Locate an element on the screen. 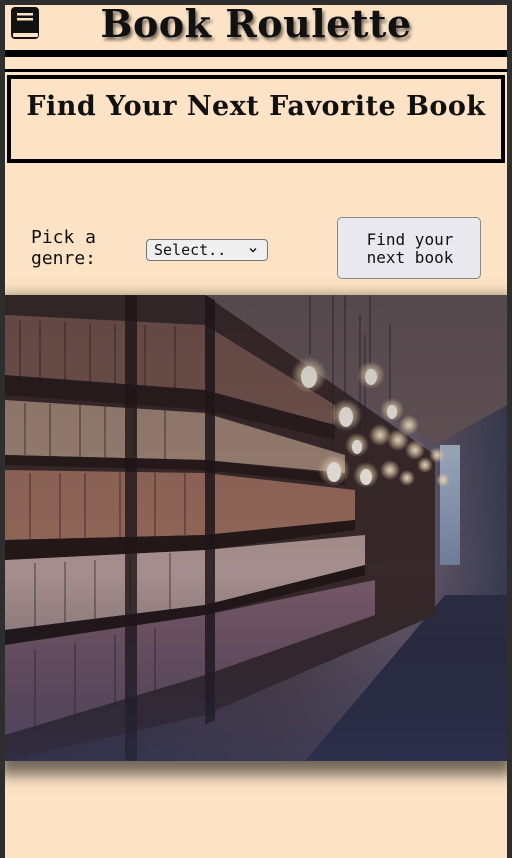 The image size is (512, 858). genre-select-value: Select.. is located at coordinates (190, 250).